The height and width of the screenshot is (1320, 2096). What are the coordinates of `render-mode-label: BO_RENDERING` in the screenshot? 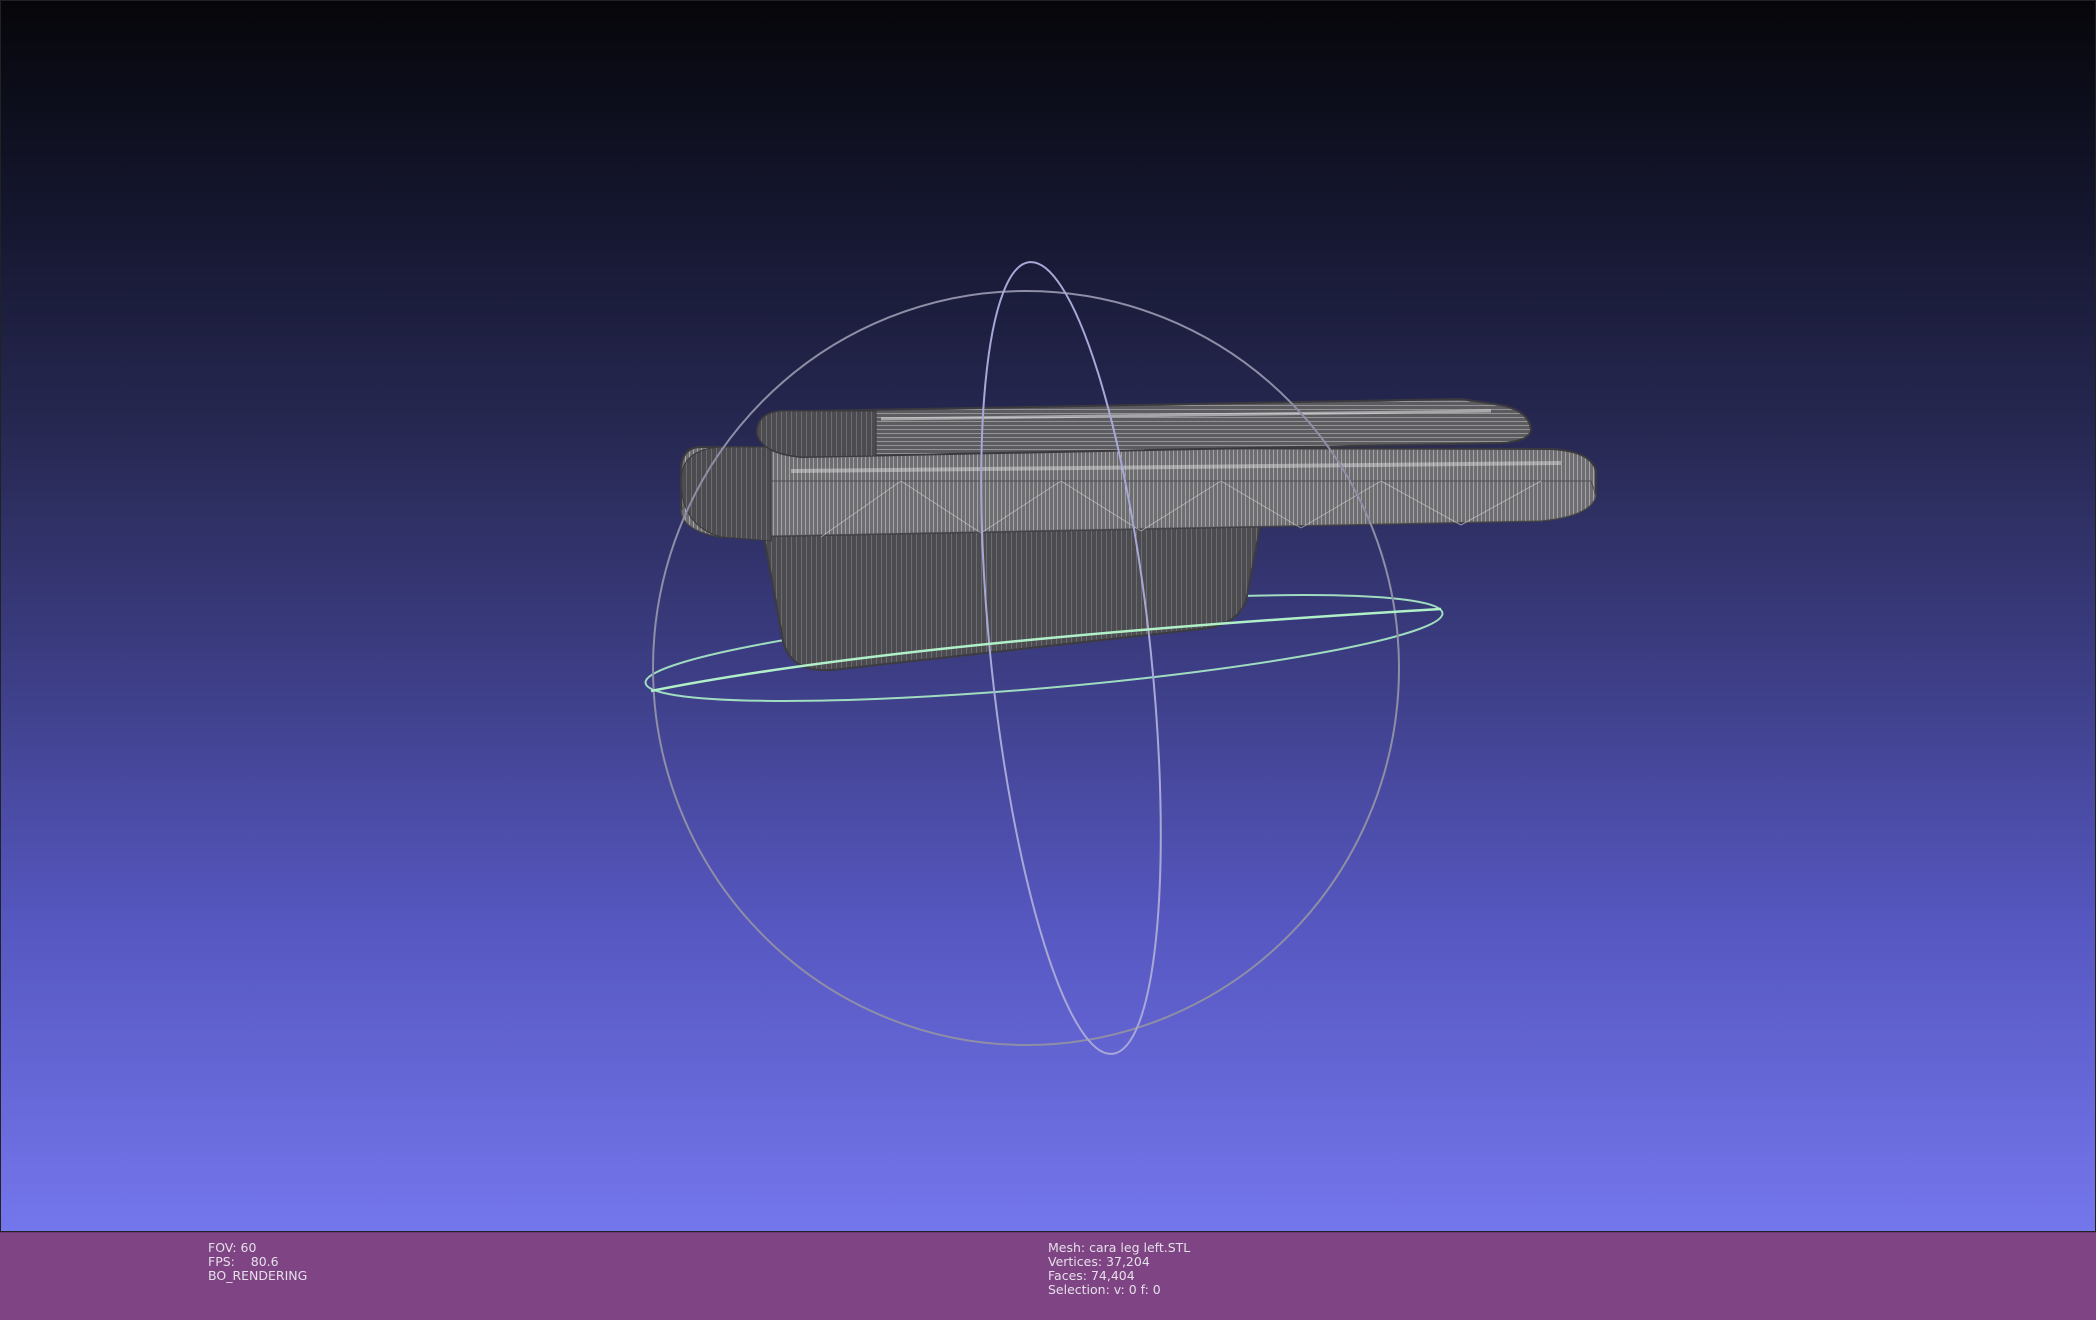 It's located at (258, 1275).